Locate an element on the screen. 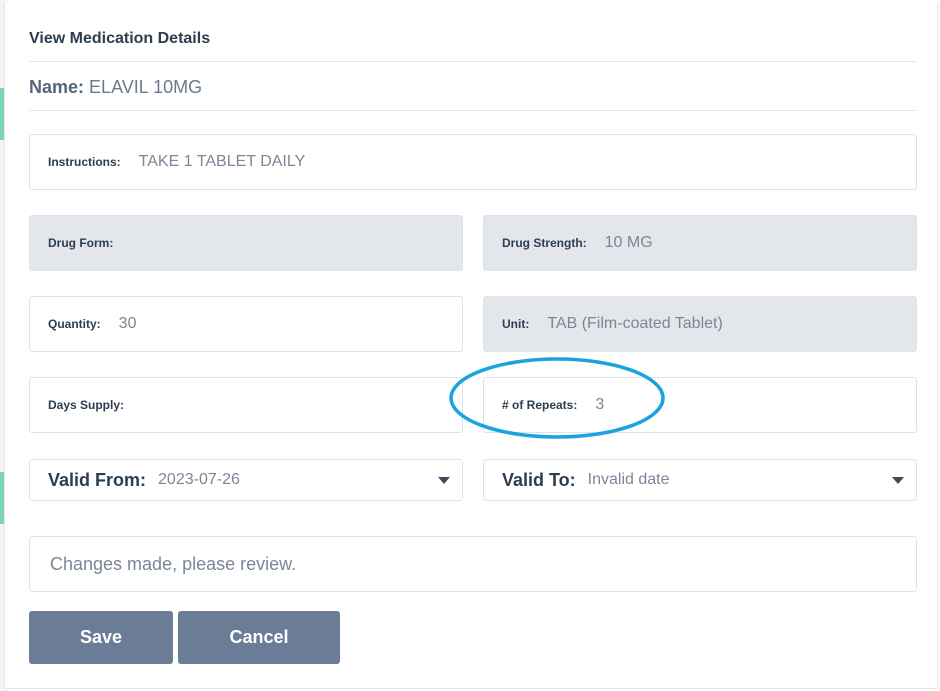  valid-from-label: Valid From: is located at coordinates (97, 479).